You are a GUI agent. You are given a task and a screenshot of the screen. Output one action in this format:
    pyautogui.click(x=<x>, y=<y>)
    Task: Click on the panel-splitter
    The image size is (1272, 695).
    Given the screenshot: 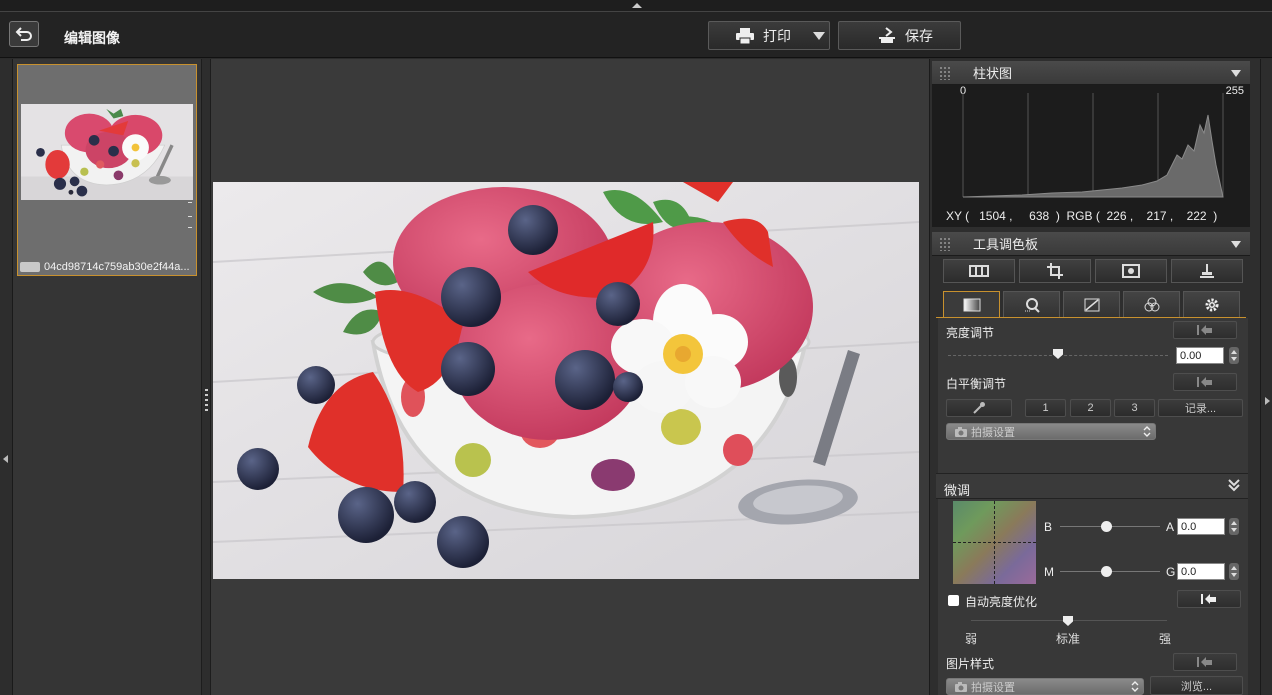 What is the action you would take?
    pyautogui.click(x=206, y=377)
    